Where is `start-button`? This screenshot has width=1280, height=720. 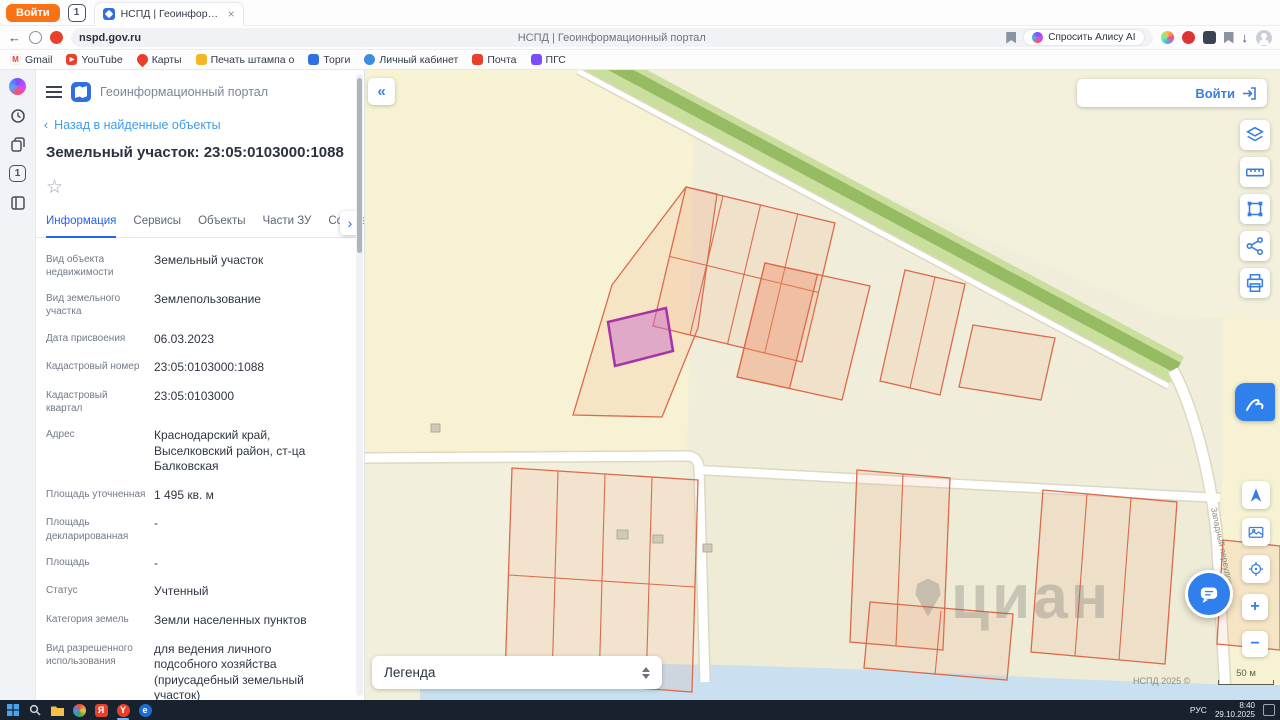 start-button is located at coordinates (13, 710).